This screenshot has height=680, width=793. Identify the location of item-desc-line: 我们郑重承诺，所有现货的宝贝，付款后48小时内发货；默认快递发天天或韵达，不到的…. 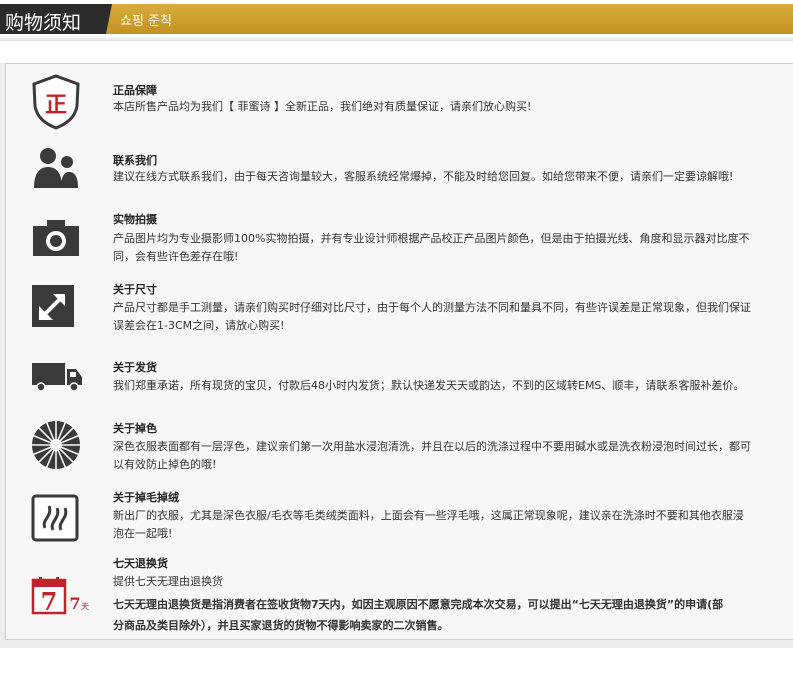
(429, 385).